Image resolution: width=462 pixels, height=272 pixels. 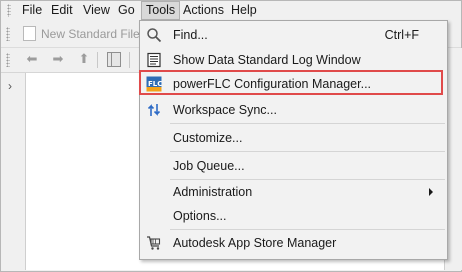 I want to click on new-file-icon, so click(x=29, y=33).